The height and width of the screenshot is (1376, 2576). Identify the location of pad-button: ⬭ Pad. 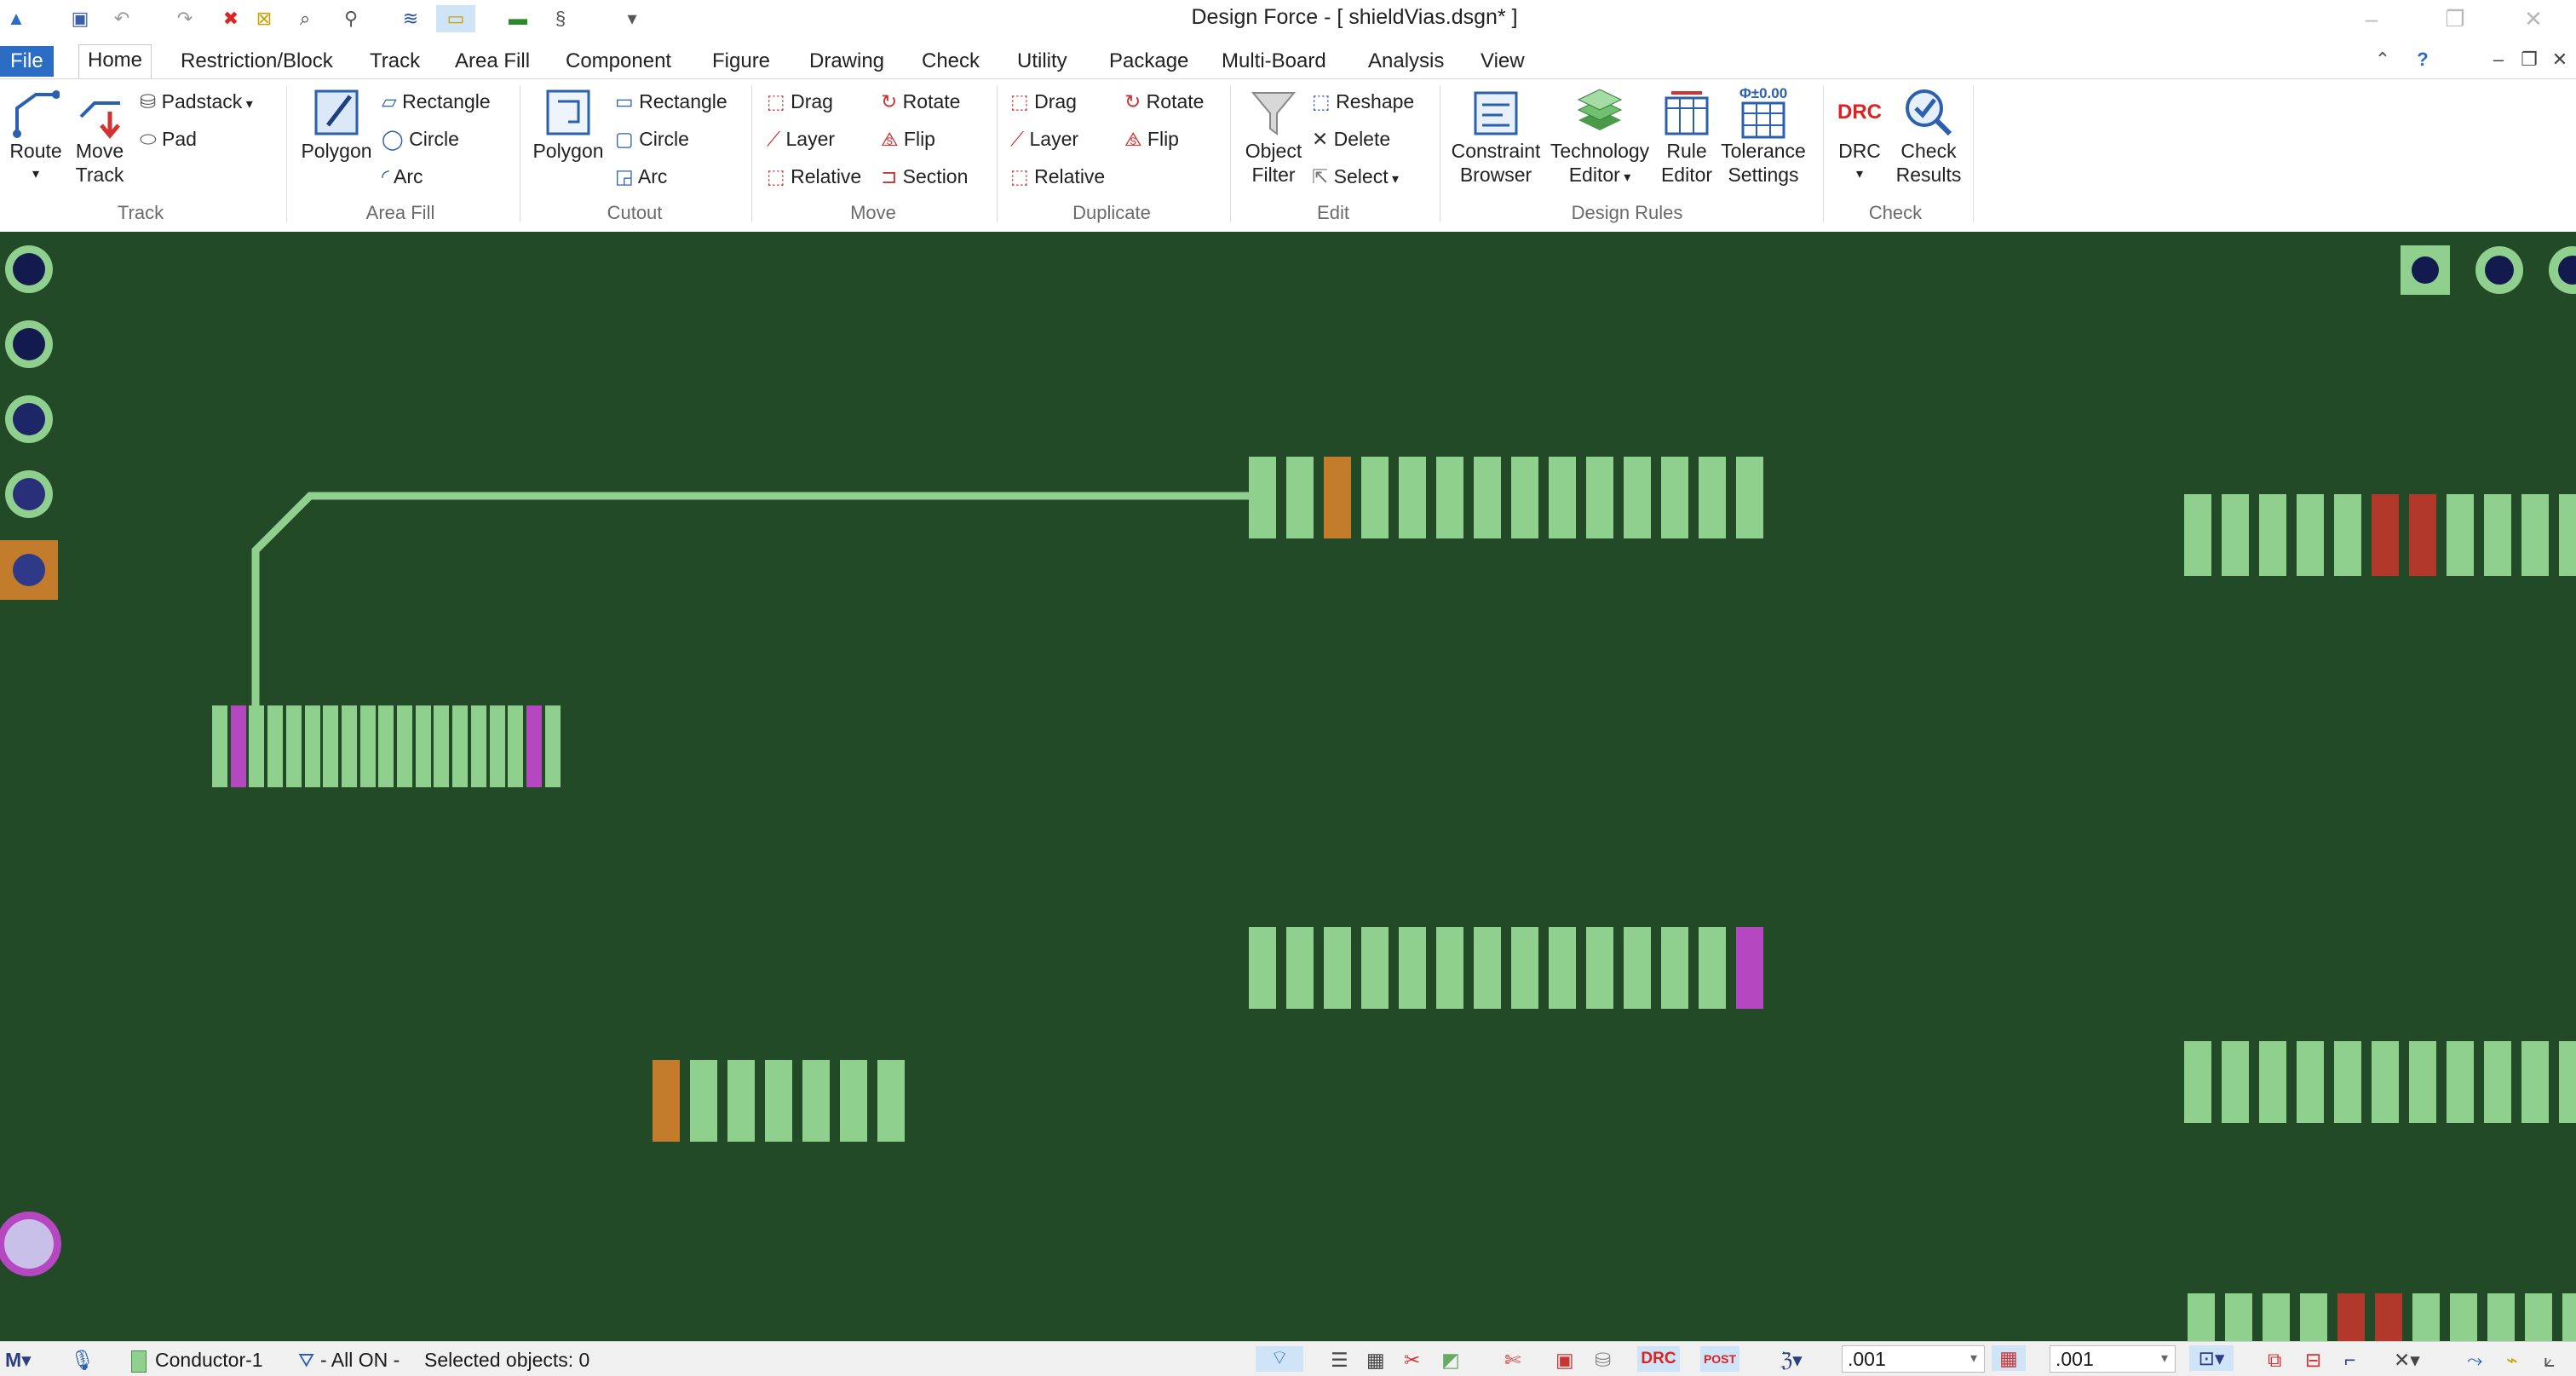
(168, 139).